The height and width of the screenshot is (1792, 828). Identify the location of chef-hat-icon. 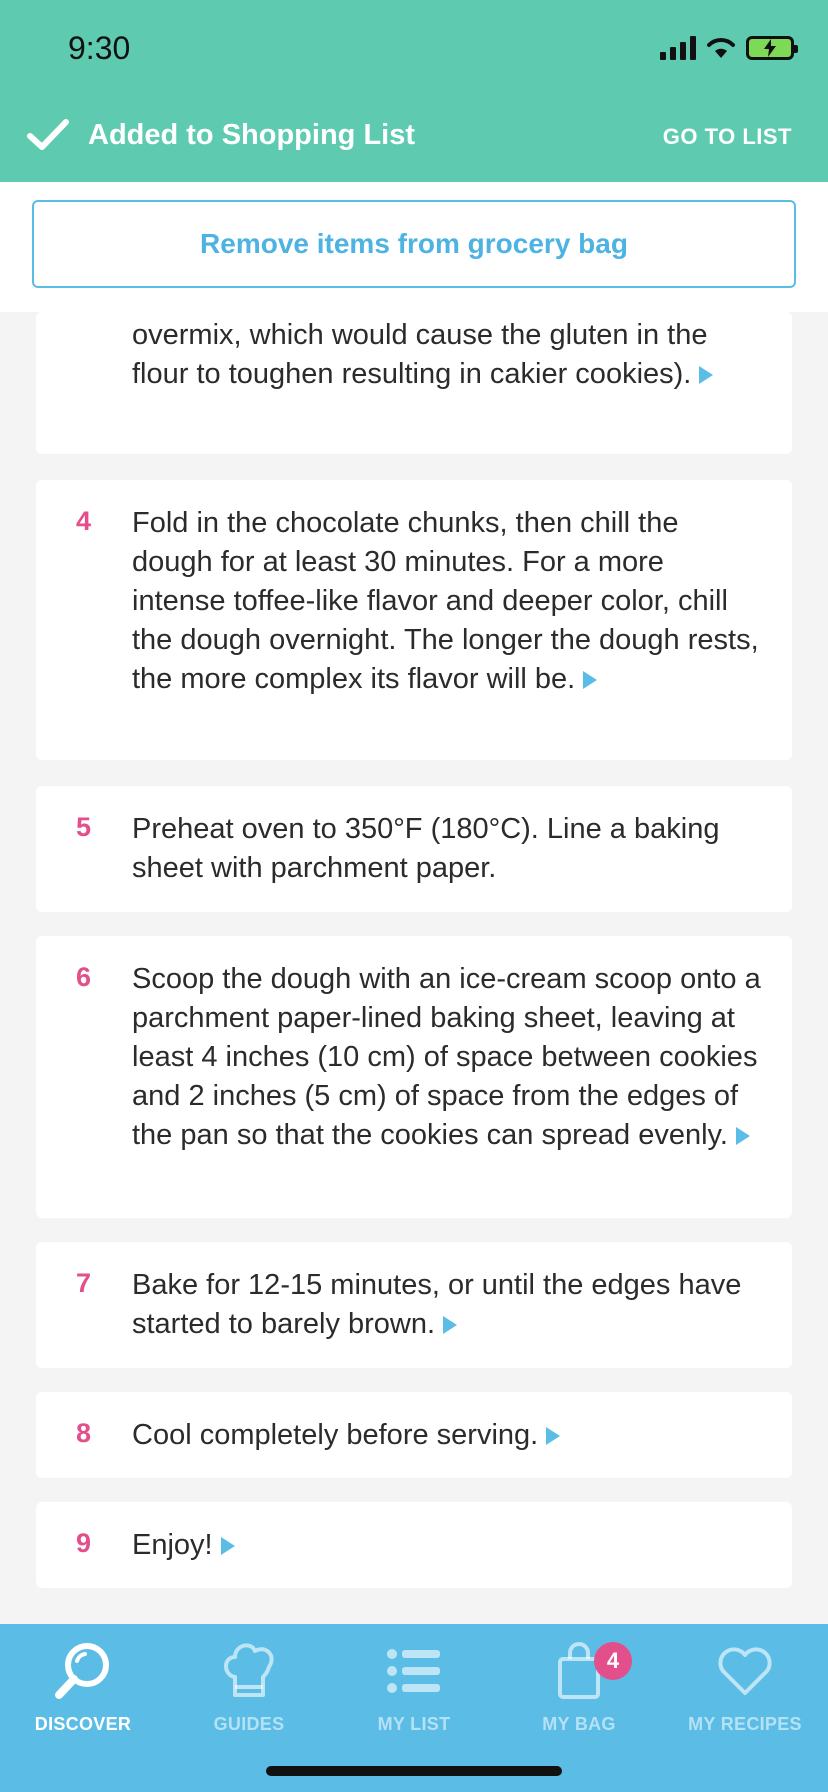
(249, 1670).